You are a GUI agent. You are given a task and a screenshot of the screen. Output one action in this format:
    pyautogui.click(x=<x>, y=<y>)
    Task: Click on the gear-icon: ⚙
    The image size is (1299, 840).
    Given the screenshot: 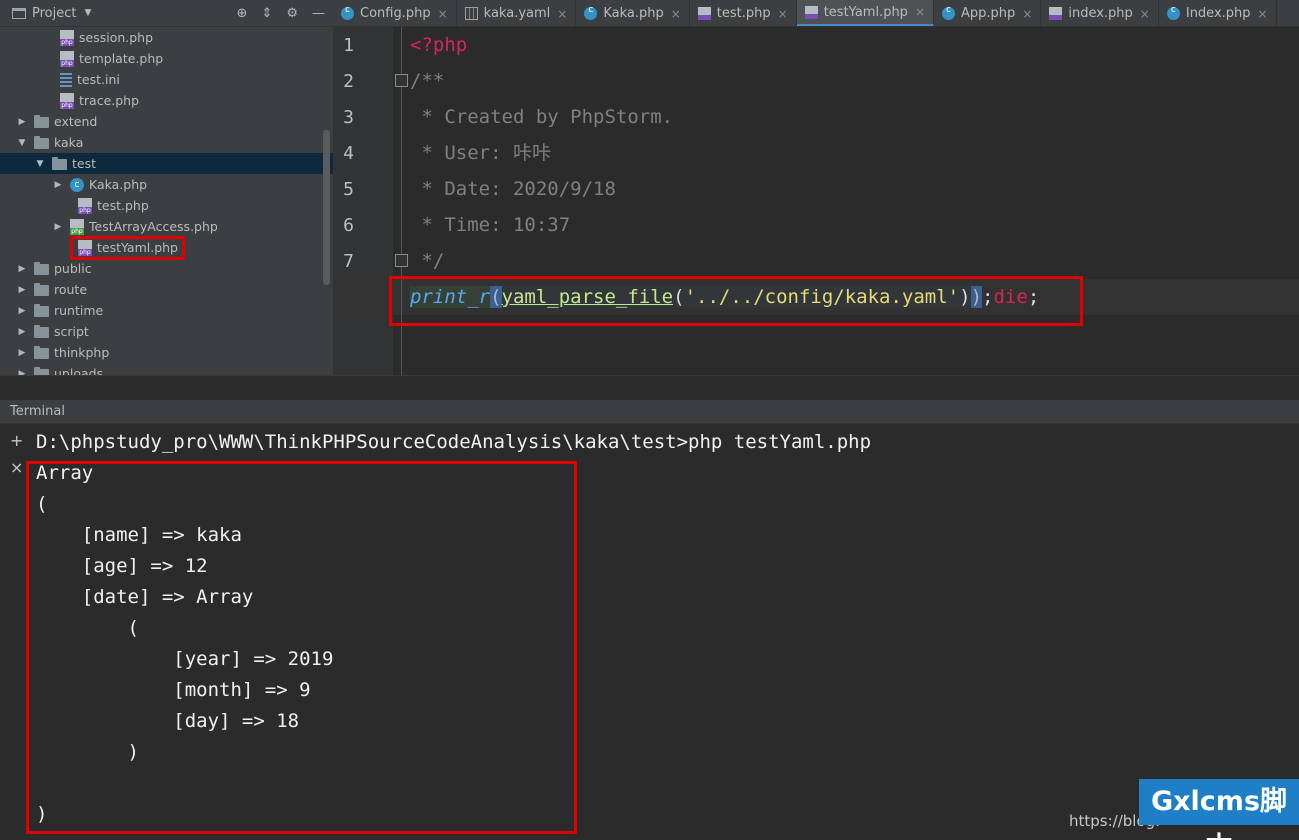 What is the action you would take?
    pyautogui.click(x=292, y=13)
    